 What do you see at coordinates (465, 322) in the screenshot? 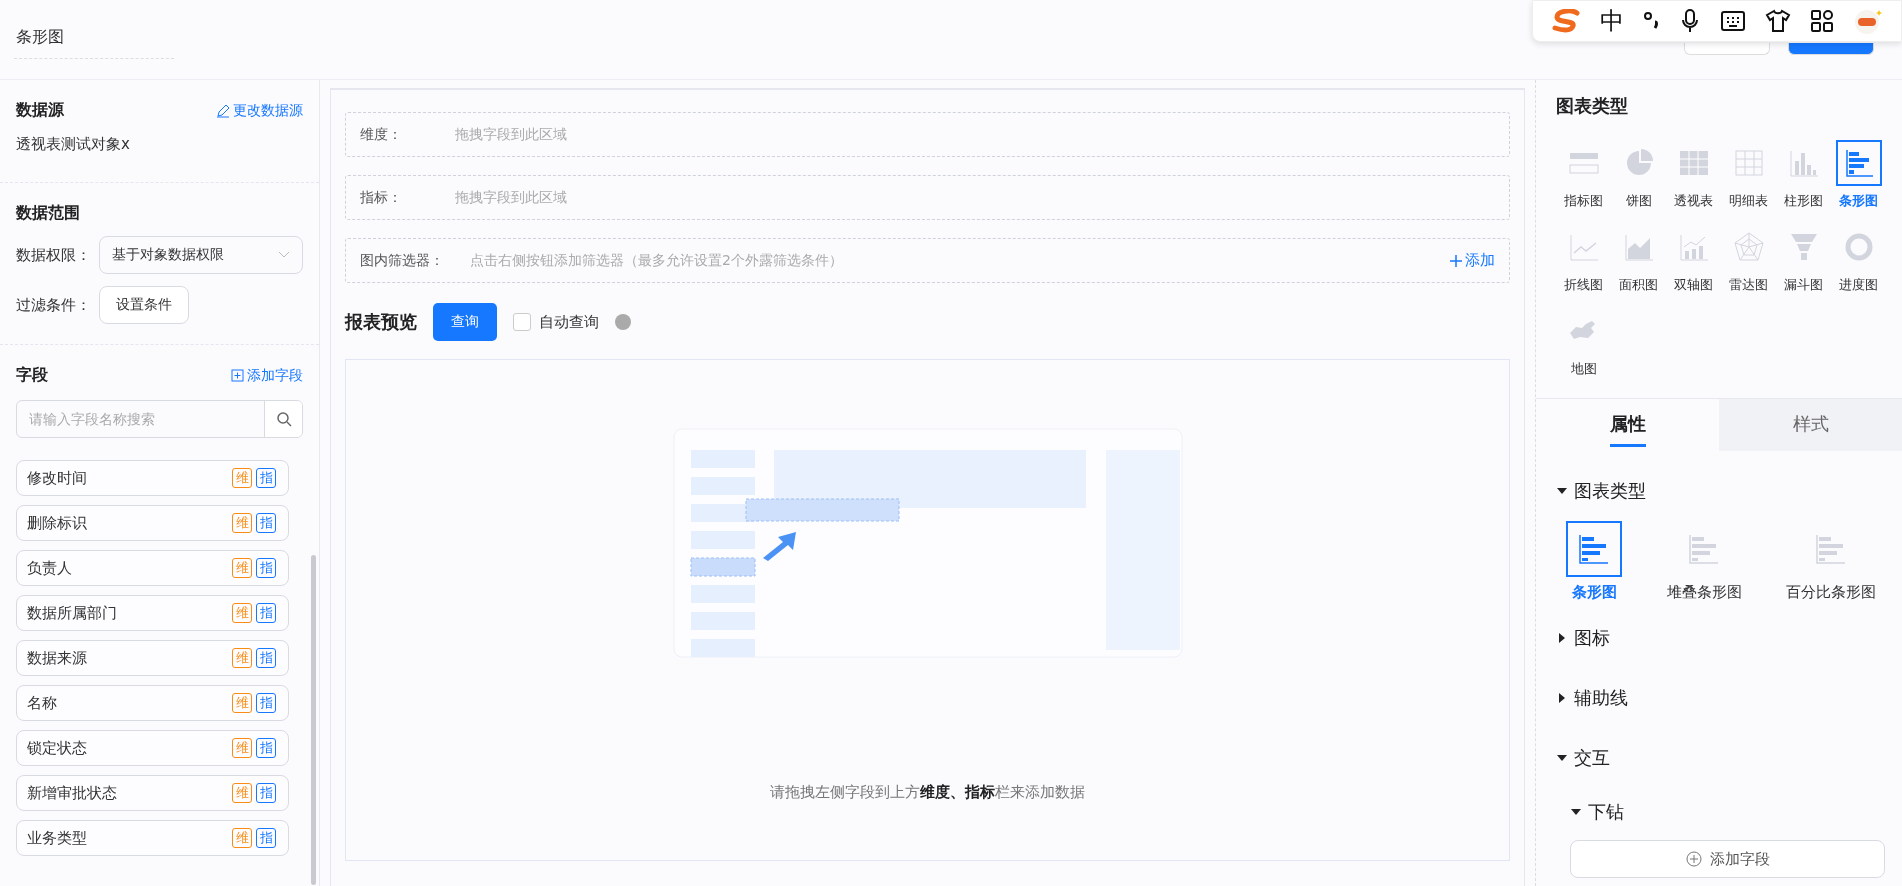
I see `query-button: 查询` at bounding box center [465, 322].